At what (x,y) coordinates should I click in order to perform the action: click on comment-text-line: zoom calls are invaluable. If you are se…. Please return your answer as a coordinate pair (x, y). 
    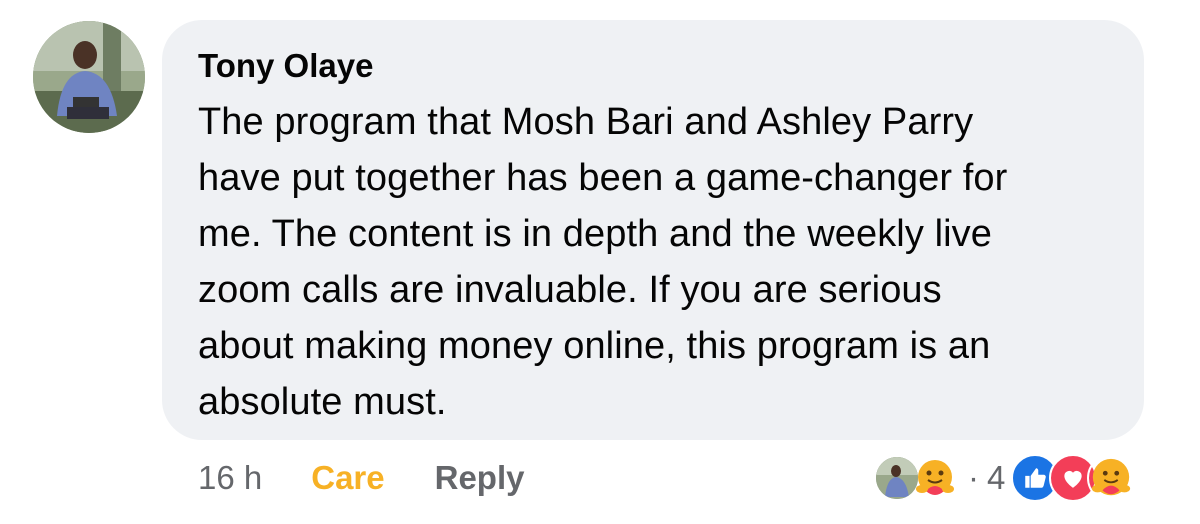
    Looking at the image, I should click on (570, 290).